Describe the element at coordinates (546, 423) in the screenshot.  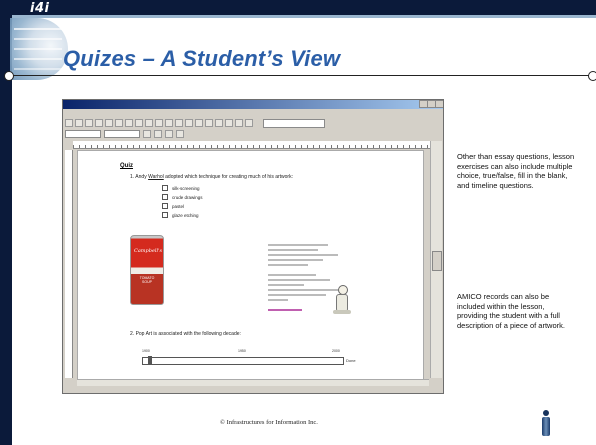
I see `i4i-logo-icon` at that location.